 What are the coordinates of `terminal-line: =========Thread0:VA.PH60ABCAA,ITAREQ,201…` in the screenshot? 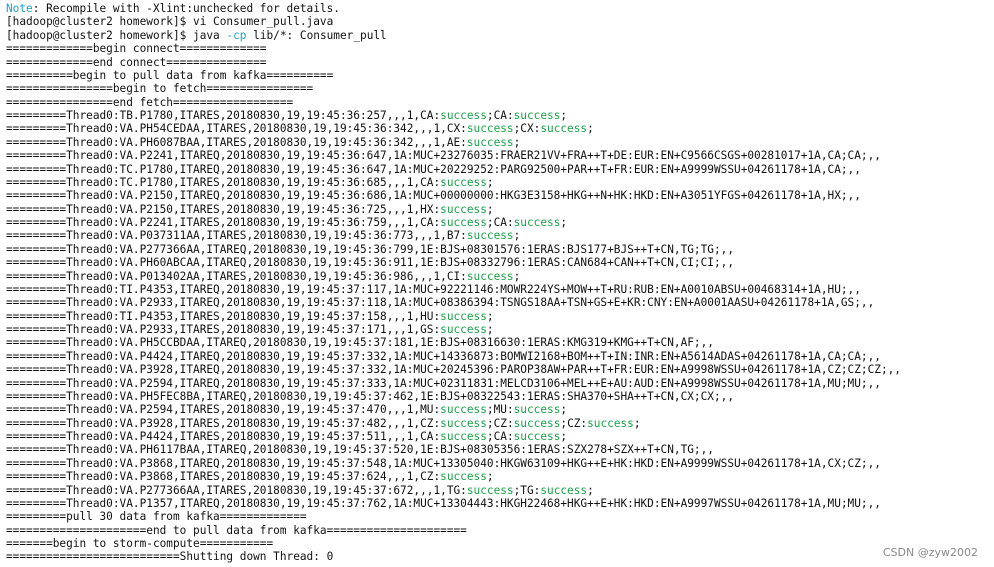 It's located at (500, 262).